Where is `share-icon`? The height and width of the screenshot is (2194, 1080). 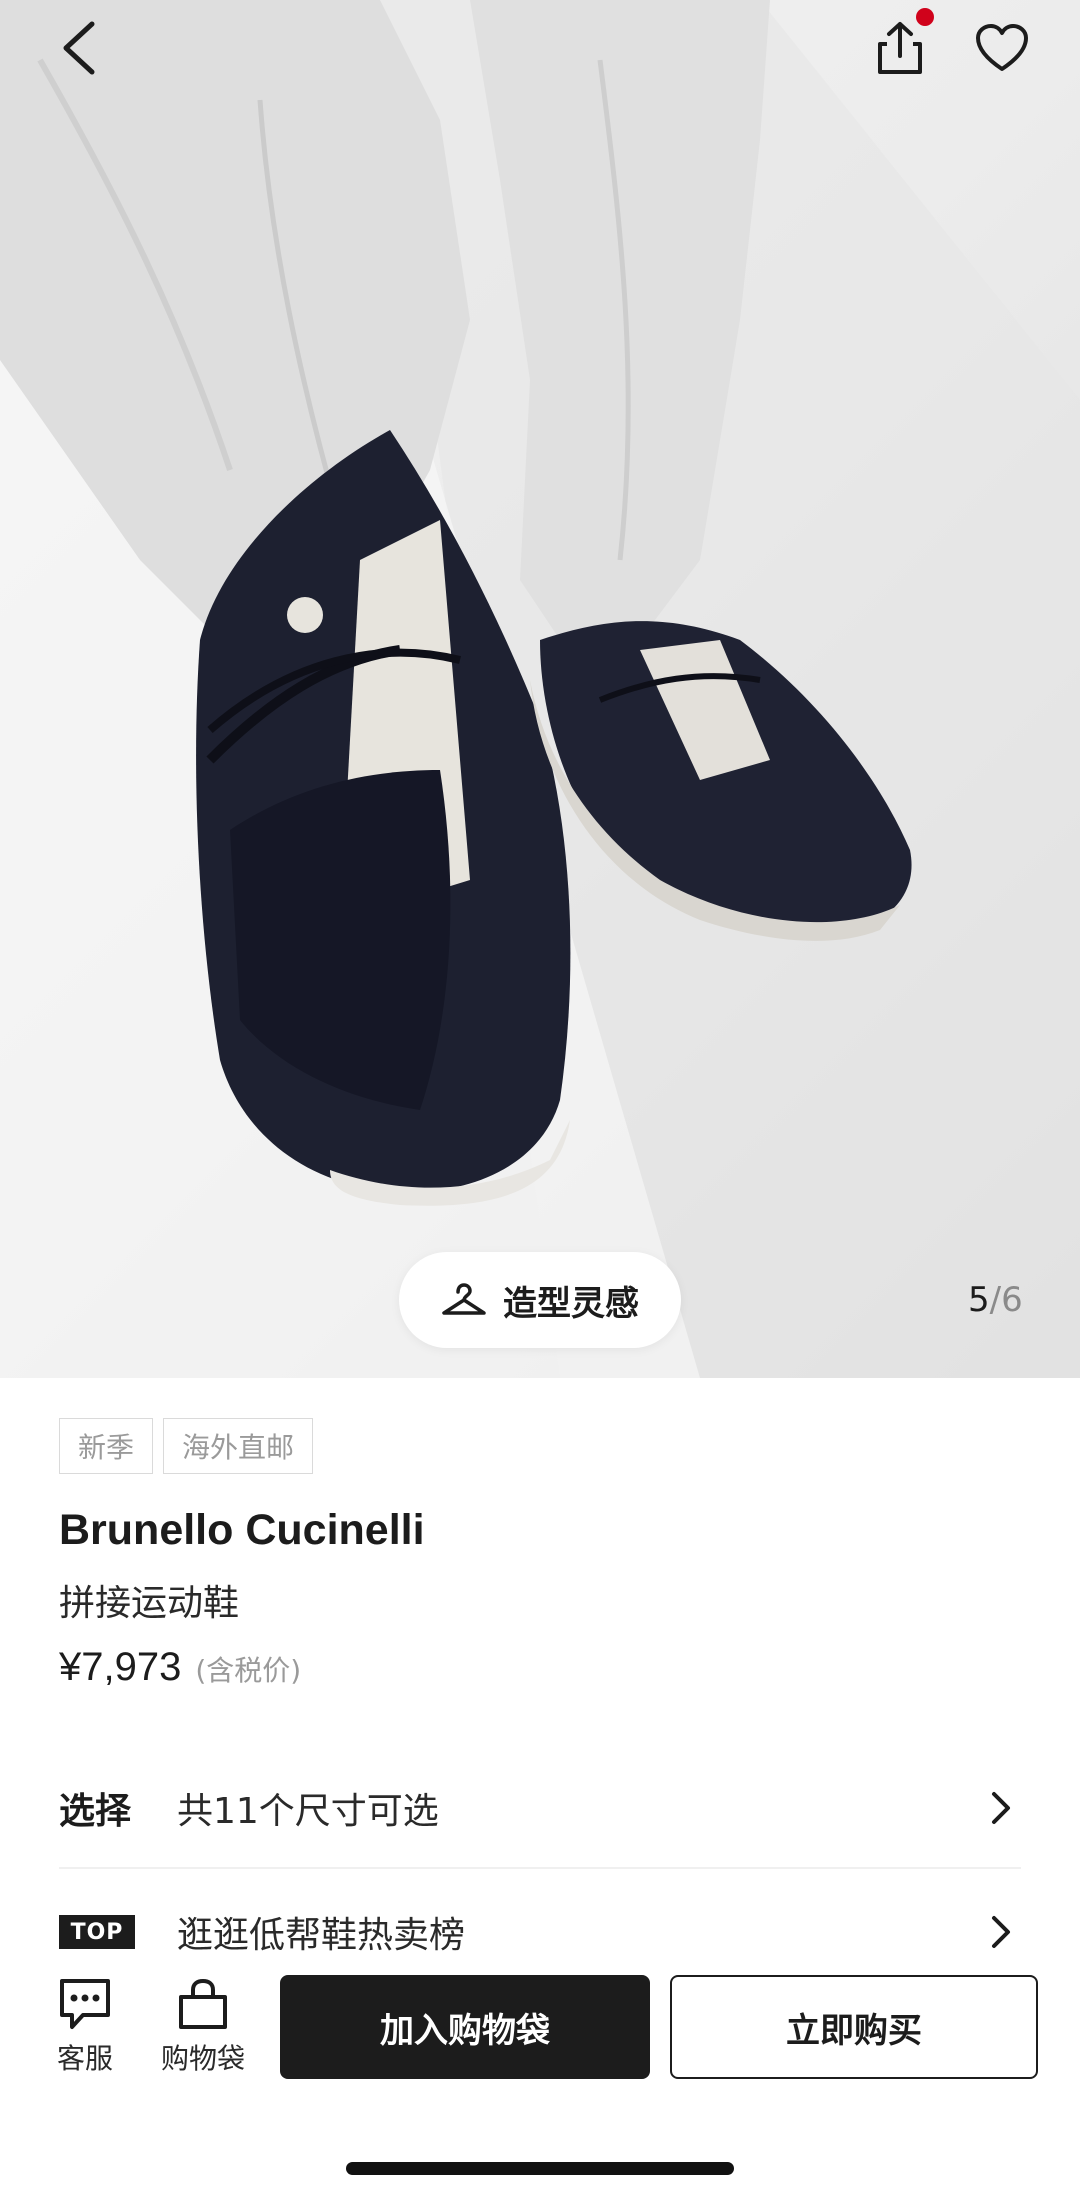
share-icon is located at coordinates (900, 48).